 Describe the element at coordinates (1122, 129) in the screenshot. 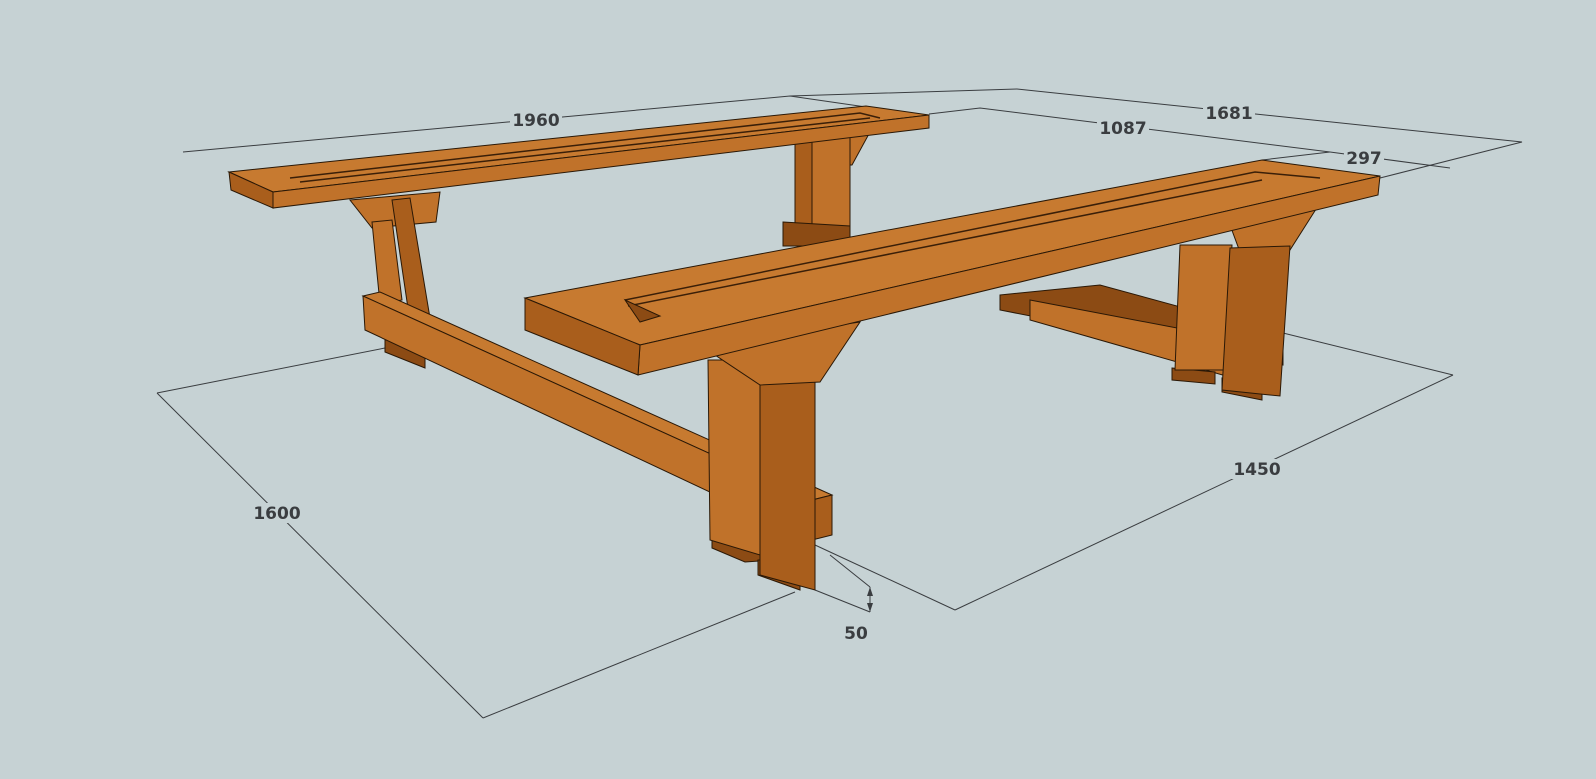

I see `dim-label-1087: 1087` at that location.